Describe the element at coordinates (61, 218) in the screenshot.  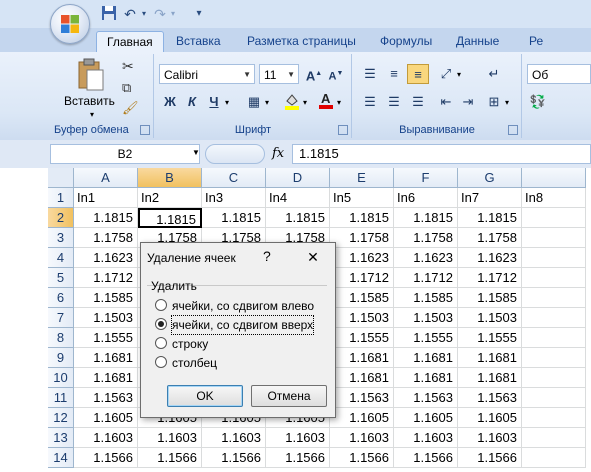
I see `row-header: 2` at that location.